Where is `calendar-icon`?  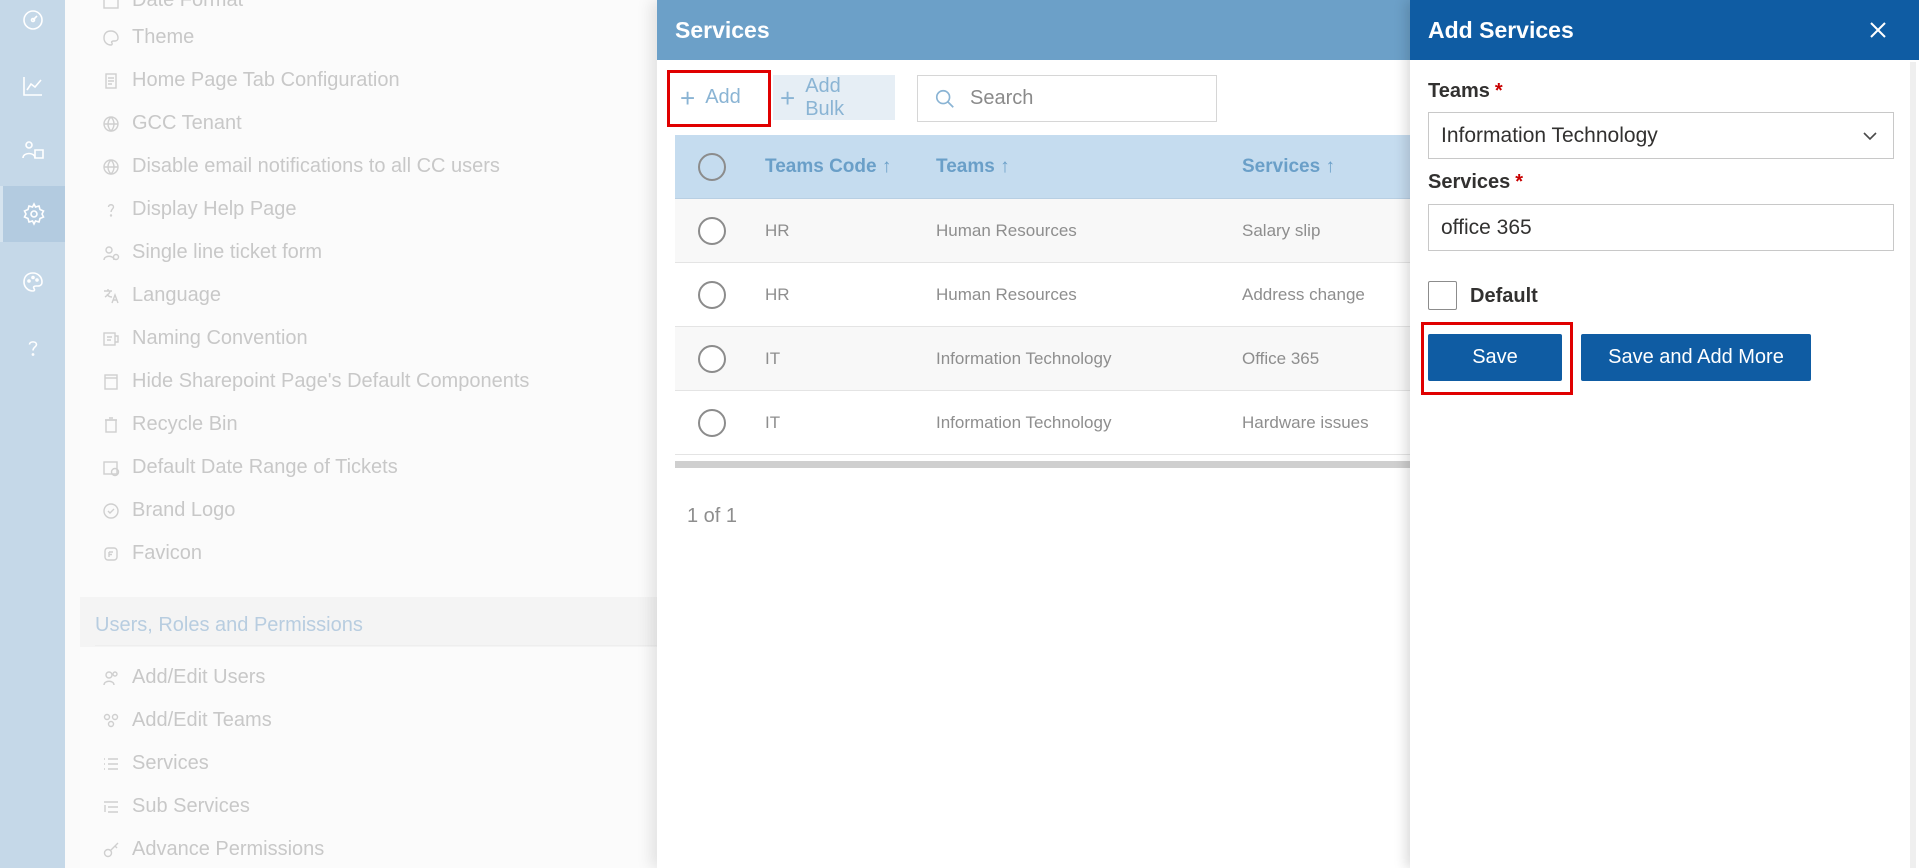
calendar-icon is located at coordinates (111, 6).